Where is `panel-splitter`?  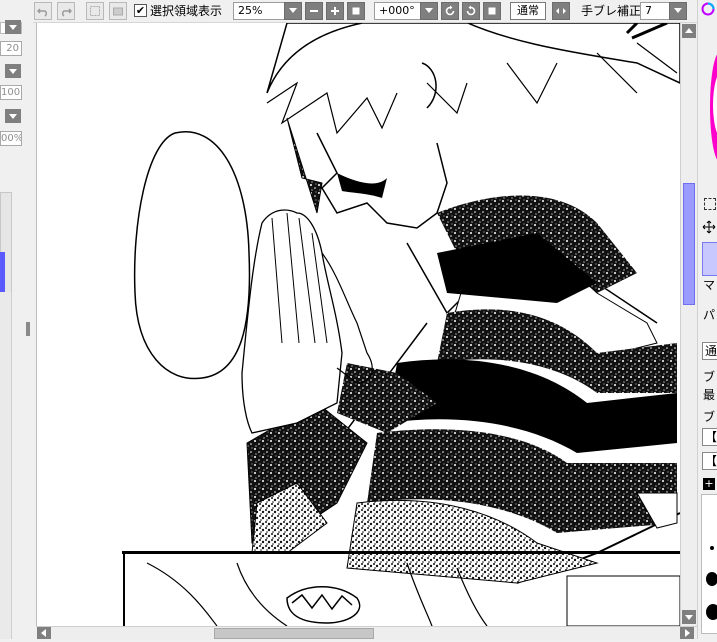
panel-splitter is located at coordinates (28, 329).